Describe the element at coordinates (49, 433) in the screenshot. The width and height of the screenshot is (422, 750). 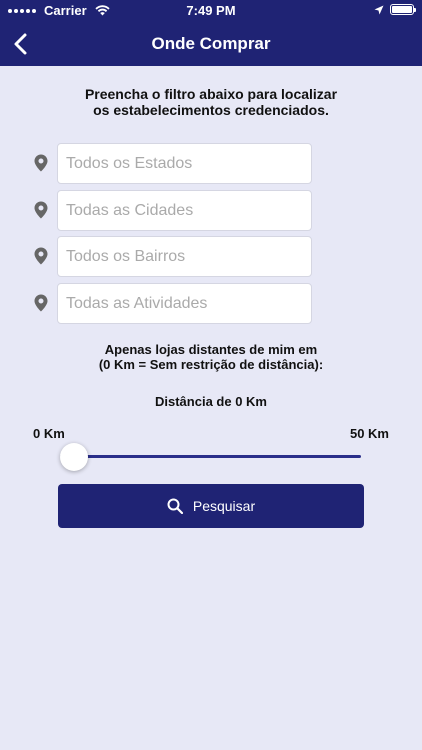
I see `slider-min-label: 0 Km` at that location.